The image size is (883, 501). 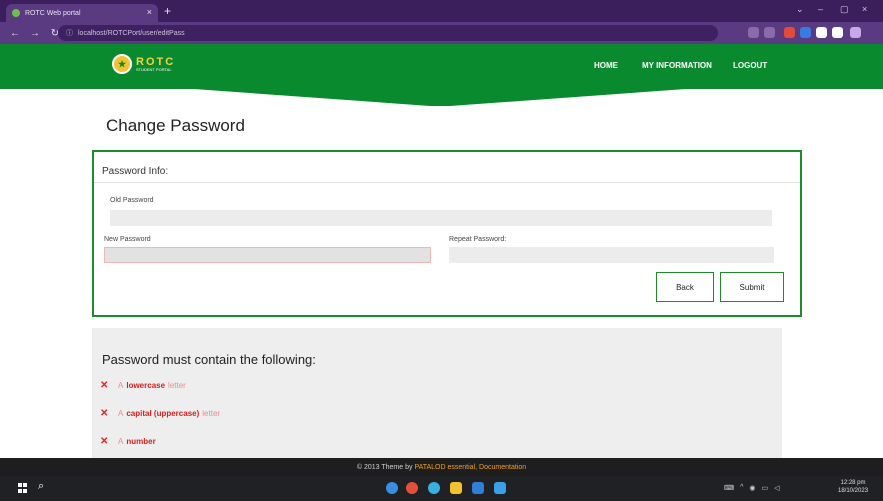 I want to click on battery-icon: ▭, so click(x=765, y=488).